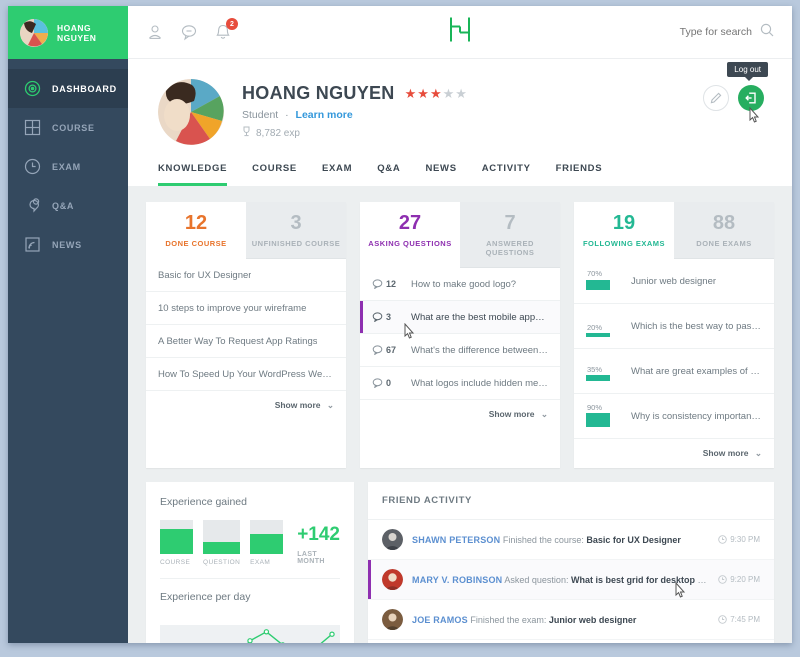 This screenshot has height=657, width=800. What do you see at coordinates (337, 174) in the screenshot?
I see `tab-exam: EXAM` at bounding box center [337, 174].